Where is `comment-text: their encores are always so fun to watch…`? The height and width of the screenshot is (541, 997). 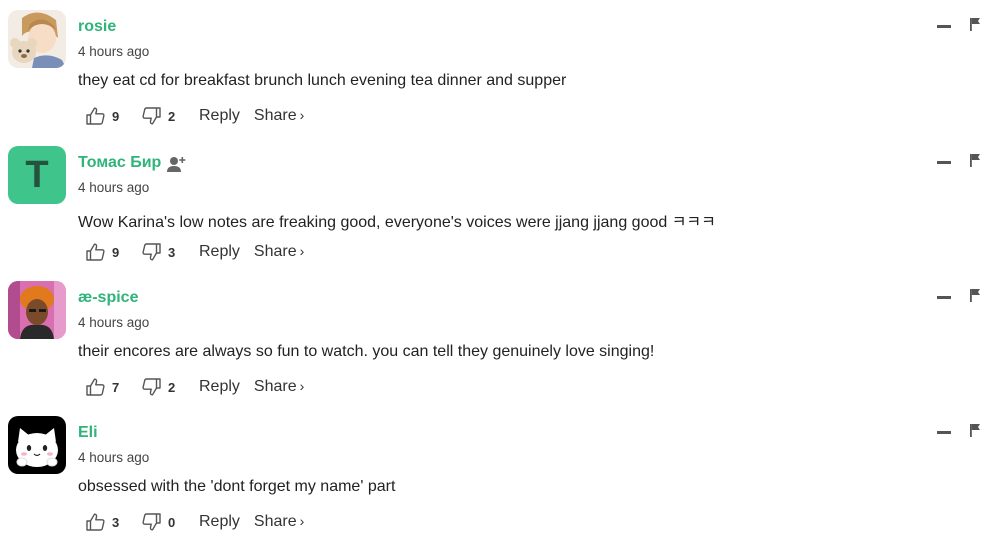
comment-text: their encores are always so fun to watch… is located at coordinates (366, 351).